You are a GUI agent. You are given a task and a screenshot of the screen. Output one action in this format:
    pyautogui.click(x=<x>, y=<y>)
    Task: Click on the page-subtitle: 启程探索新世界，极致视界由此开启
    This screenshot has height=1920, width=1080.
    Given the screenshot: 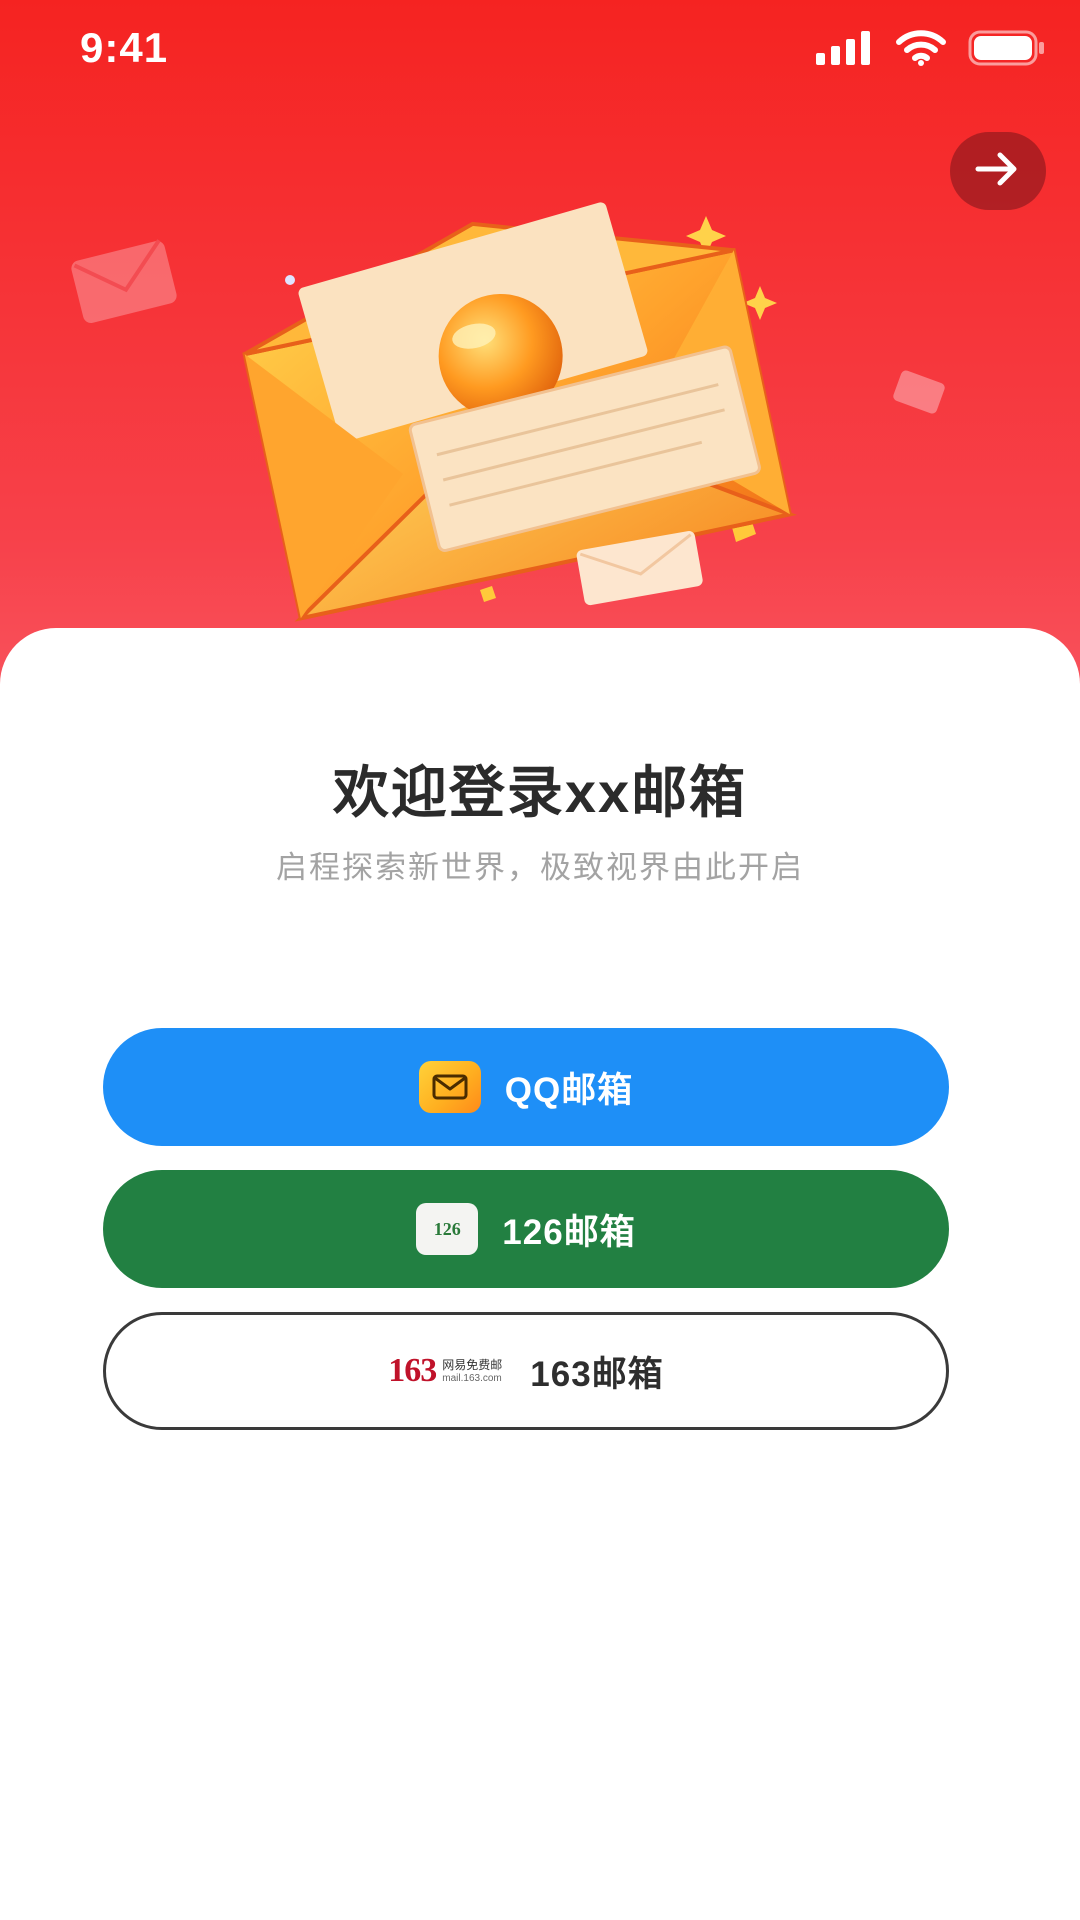 What is the action you would take?
    pyautogui.click(x=540, y=867)
    